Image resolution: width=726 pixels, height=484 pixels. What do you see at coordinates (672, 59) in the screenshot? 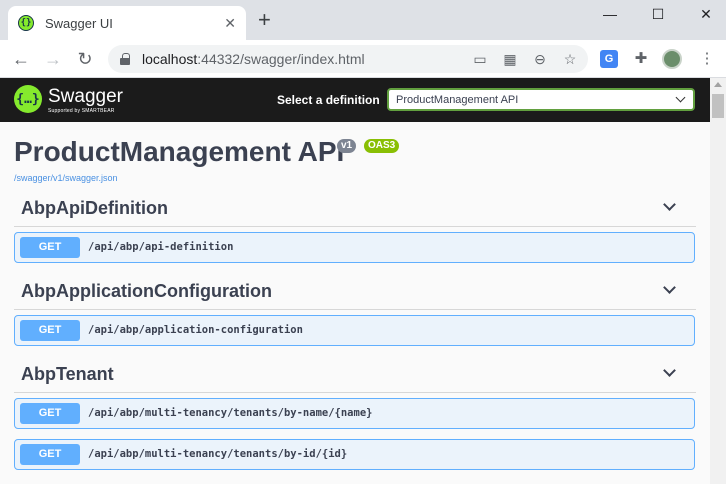
I see `profile-avatar` at bounding box center [672, 59].